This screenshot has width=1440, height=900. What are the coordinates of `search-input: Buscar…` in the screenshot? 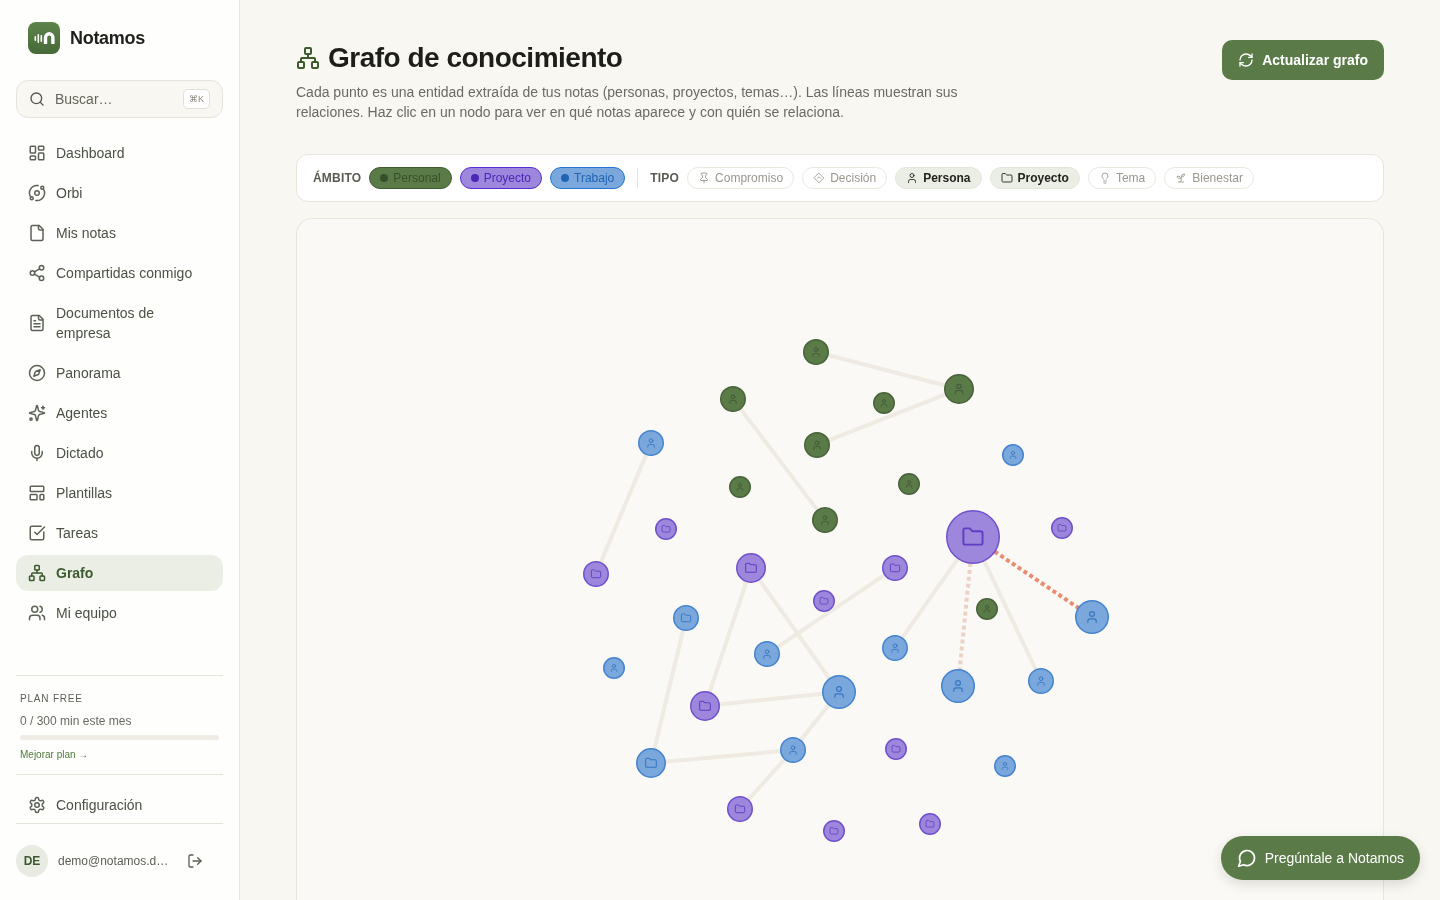 It's located at (114, 99).